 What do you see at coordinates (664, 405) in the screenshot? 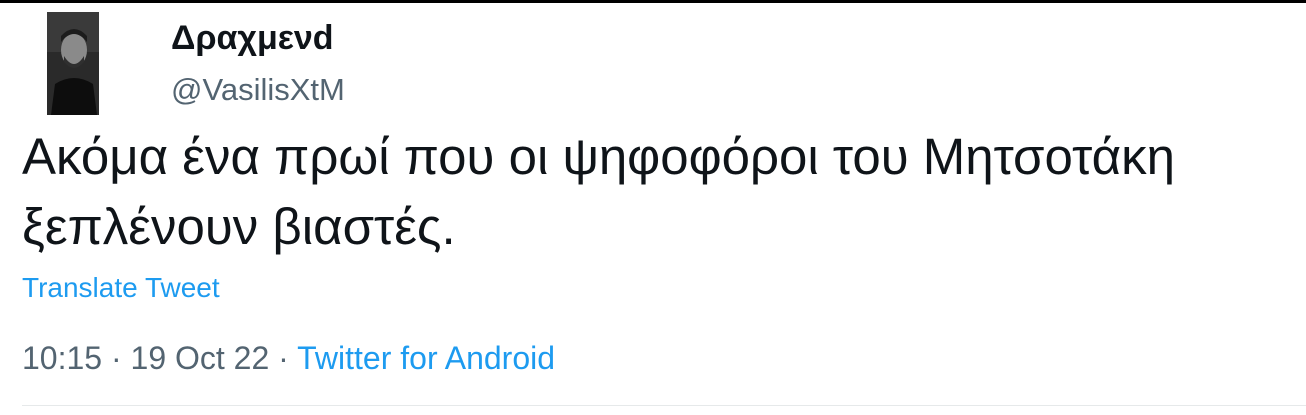
I see `bottom-divider` at bounding box center [664, 405].